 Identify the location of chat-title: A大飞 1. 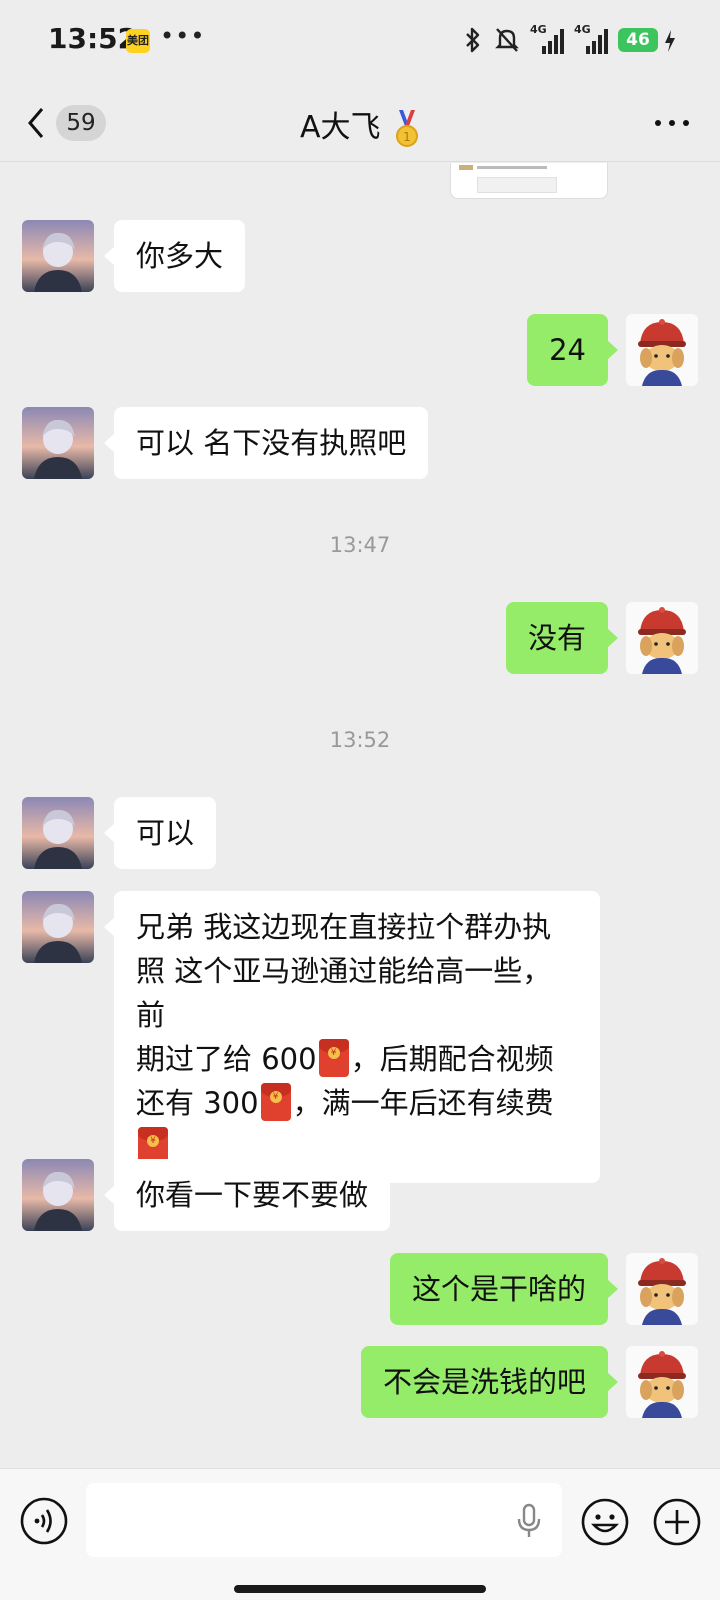
(360, 125).